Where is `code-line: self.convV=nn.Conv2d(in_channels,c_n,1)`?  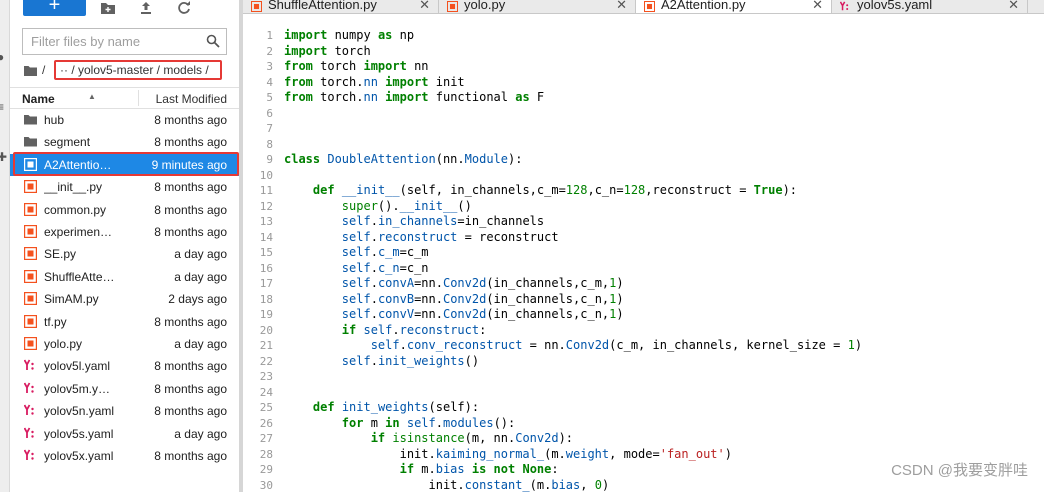
code-line: self.convV=nn.Conv2d(in_channels,c_n,1) is located at coordinates (482, 314).